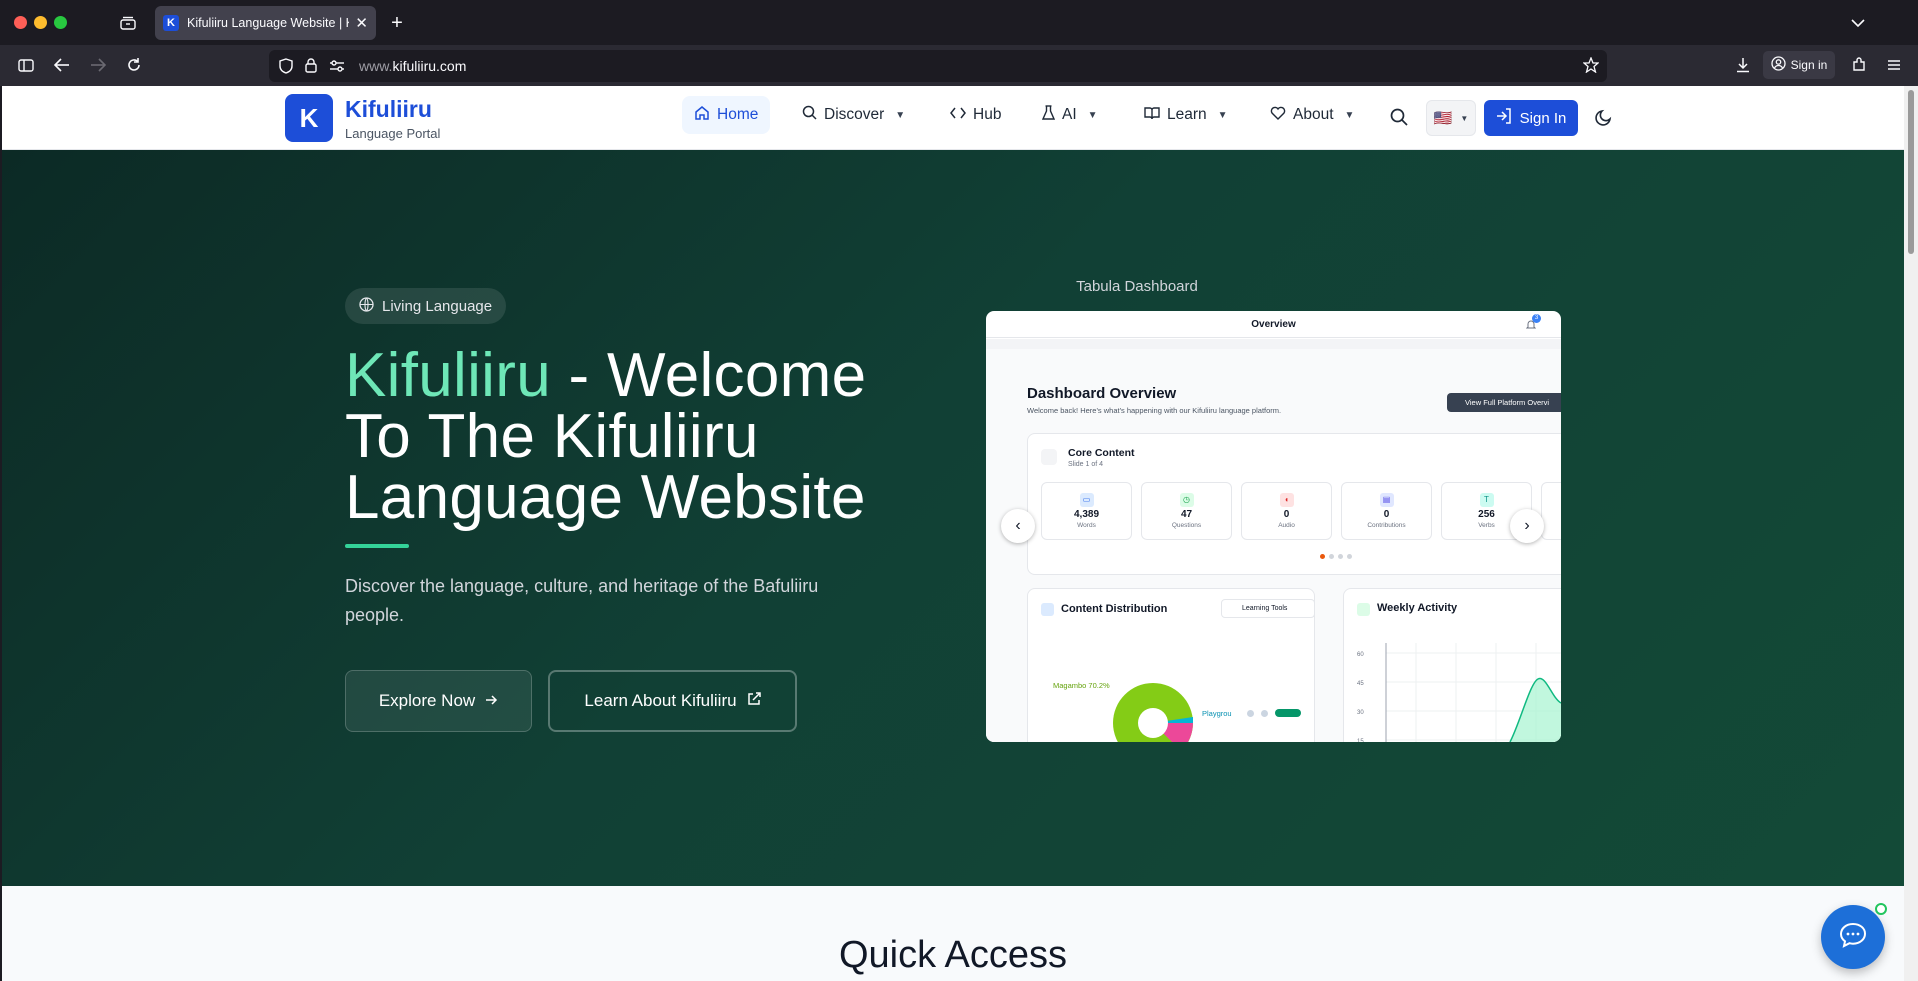 The width and height of the screenshot is (1918, 981). What do you see at coordinates (1086, 514) in the screenshot?
I see `stat-value: 4,389` at bounding box center [1086, 514].